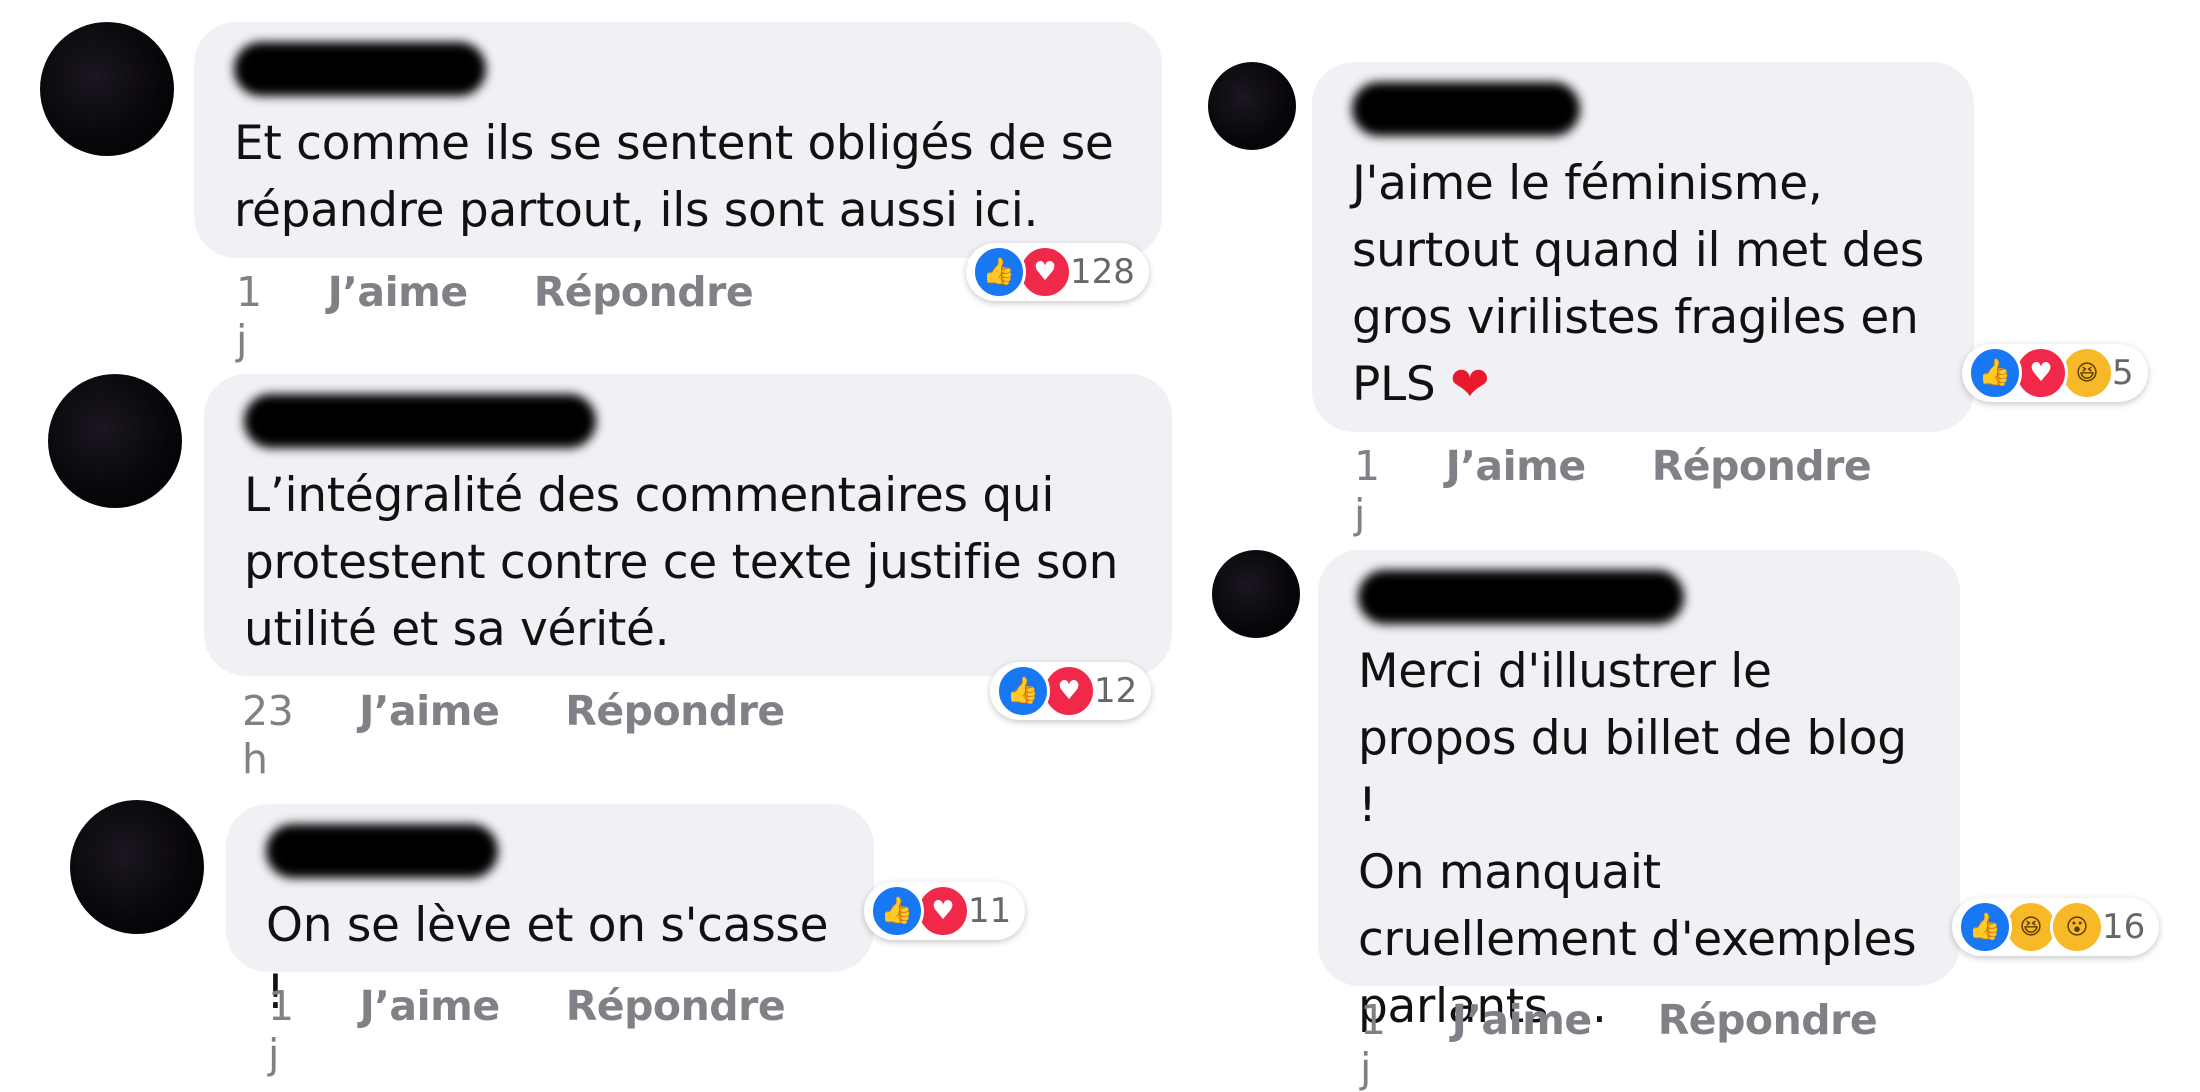 This screenshot has height=1092, width=2200. Describe the element at coordinates (1470, 384) in the screenshot. I see `red-heart-emoji: ❤` at that location.